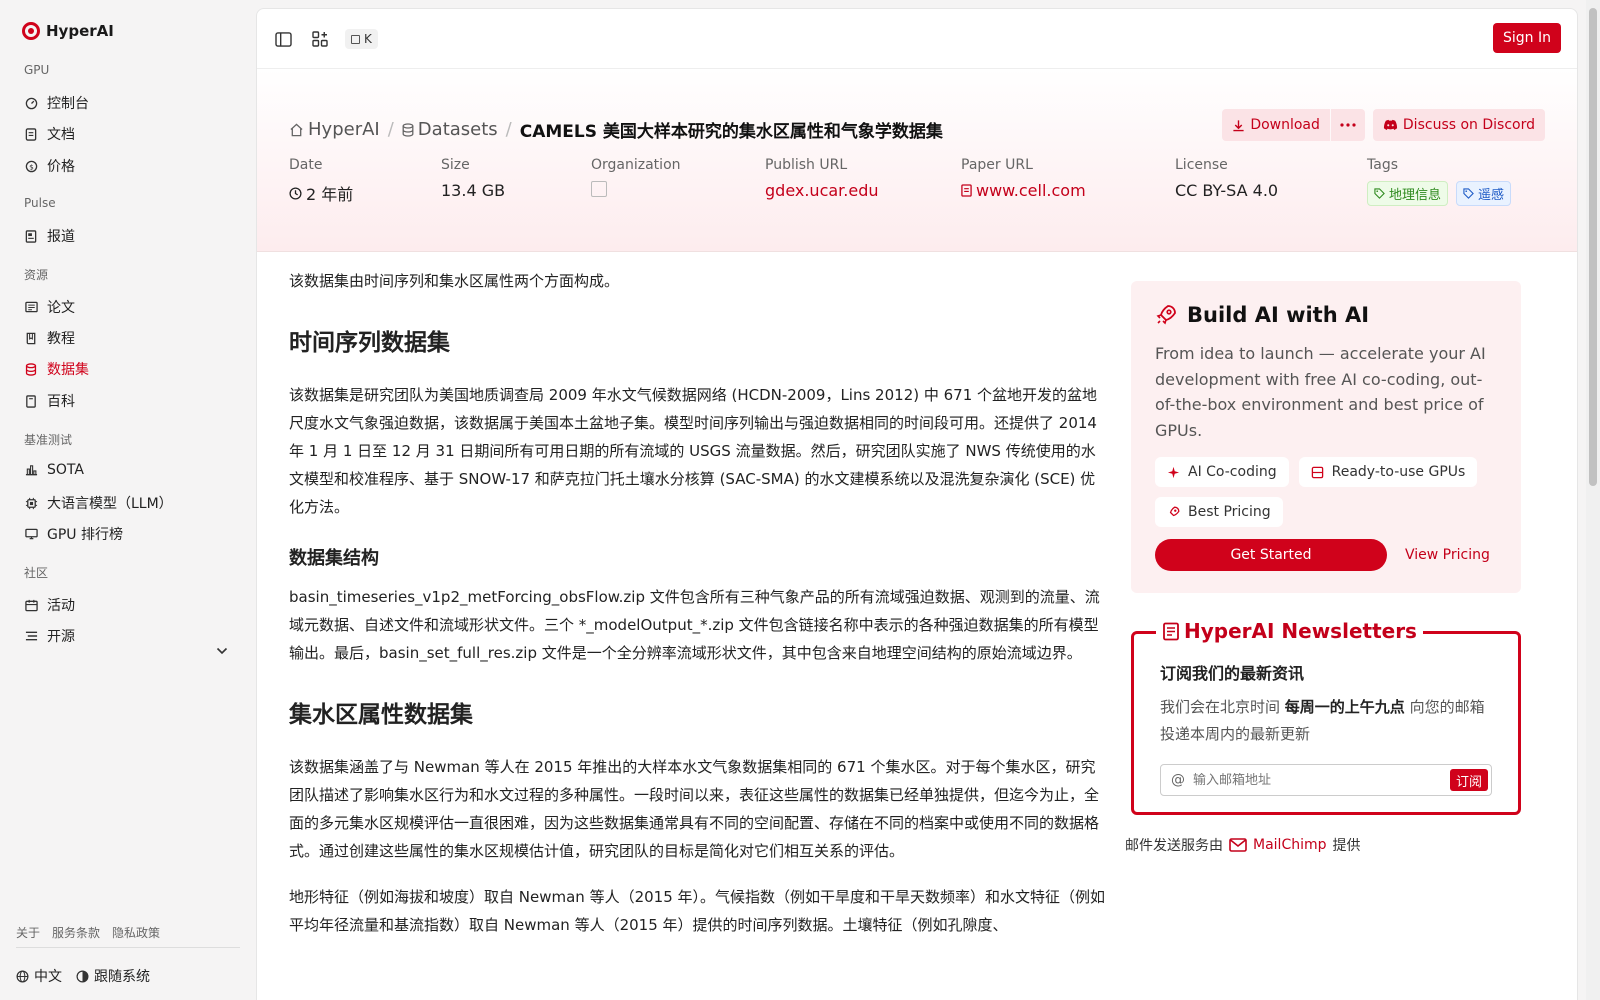  I want to click on footer-link-privacy: 隐私政策, so click(136, 932).